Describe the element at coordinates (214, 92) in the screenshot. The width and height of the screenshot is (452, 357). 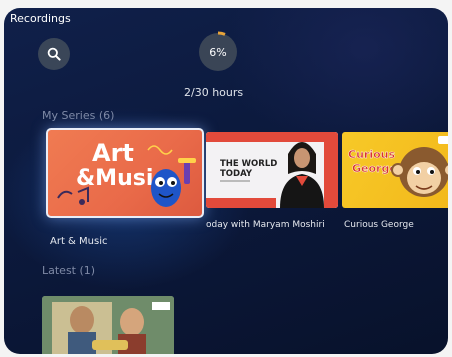
I see `storage-hours: 2/30 hours` at that location.